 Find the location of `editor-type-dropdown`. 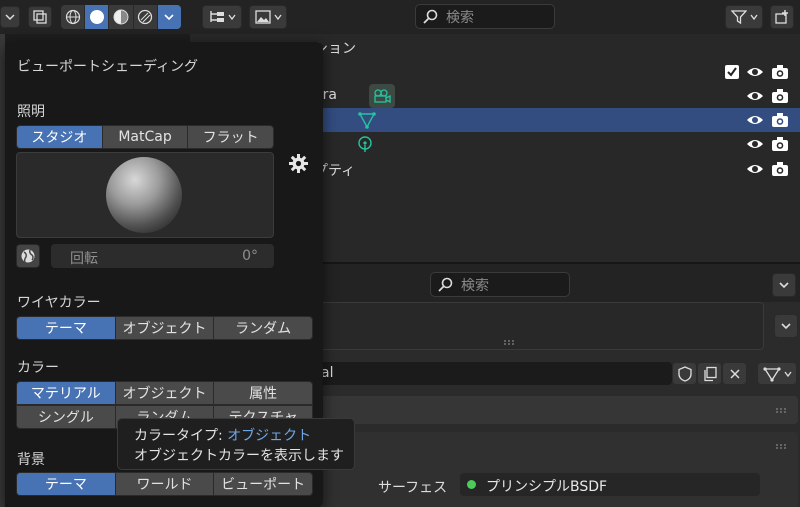

editor-type-dropdown is located at coordinates (10, 17).